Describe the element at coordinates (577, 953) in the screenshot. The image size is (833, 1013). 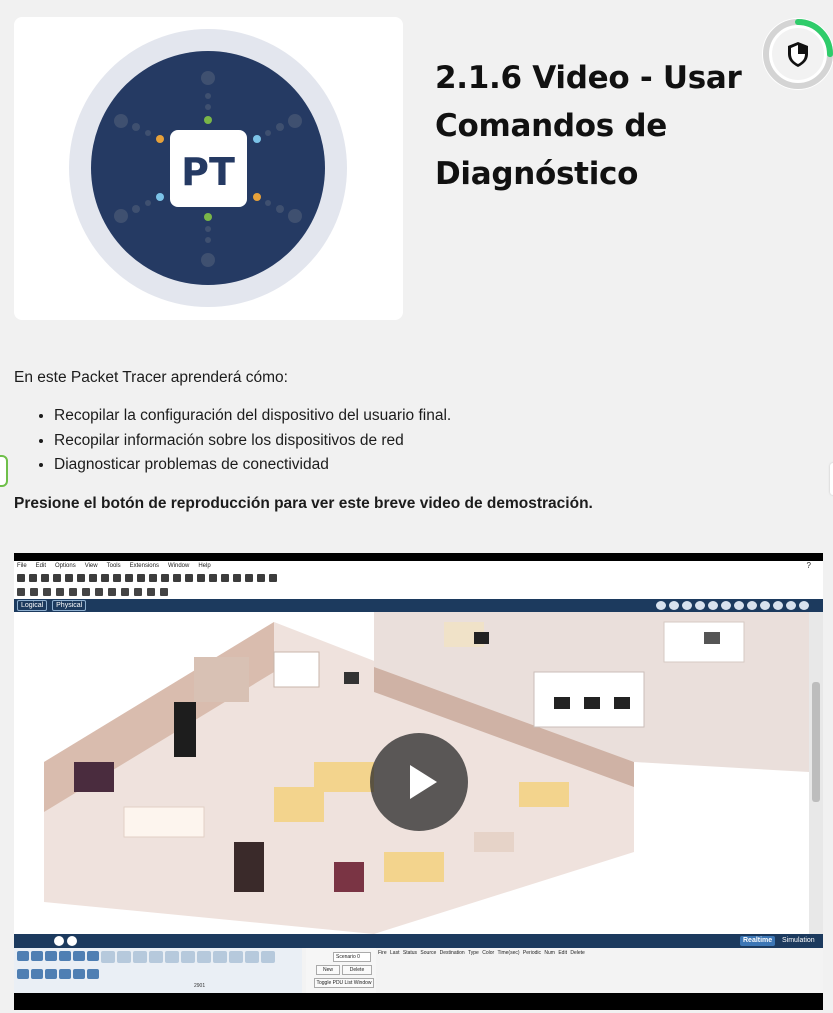
I see `pdu-col: Delete` at that location.